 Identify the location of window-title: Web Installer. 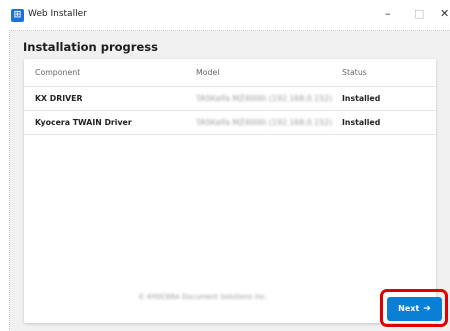
(57, 14).